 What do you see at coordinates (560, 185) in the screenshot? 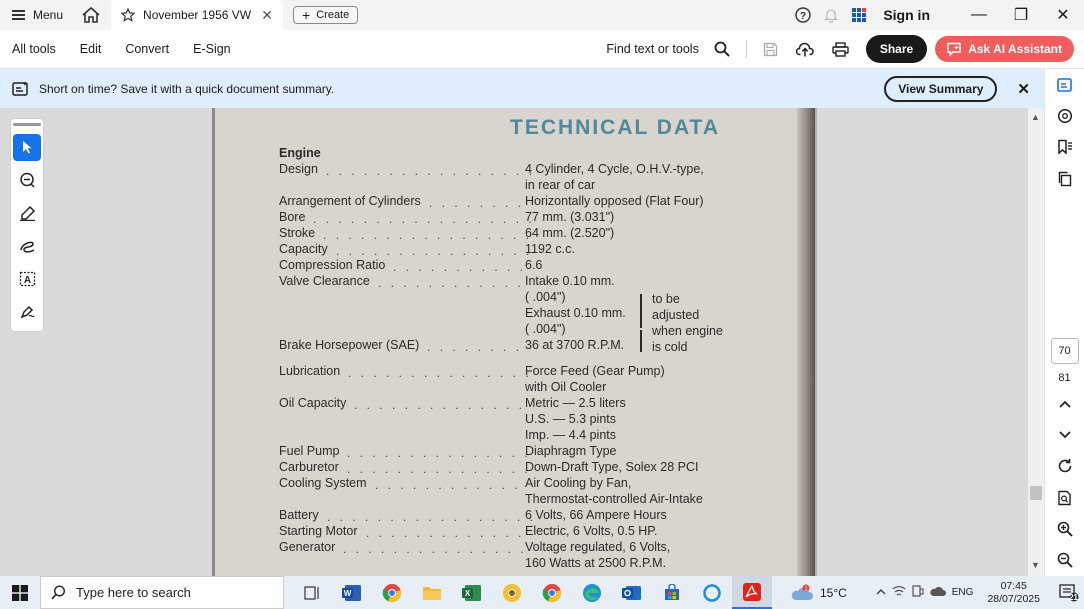
I see `spec-value: in rear of car` at bounding box center [560, 185].